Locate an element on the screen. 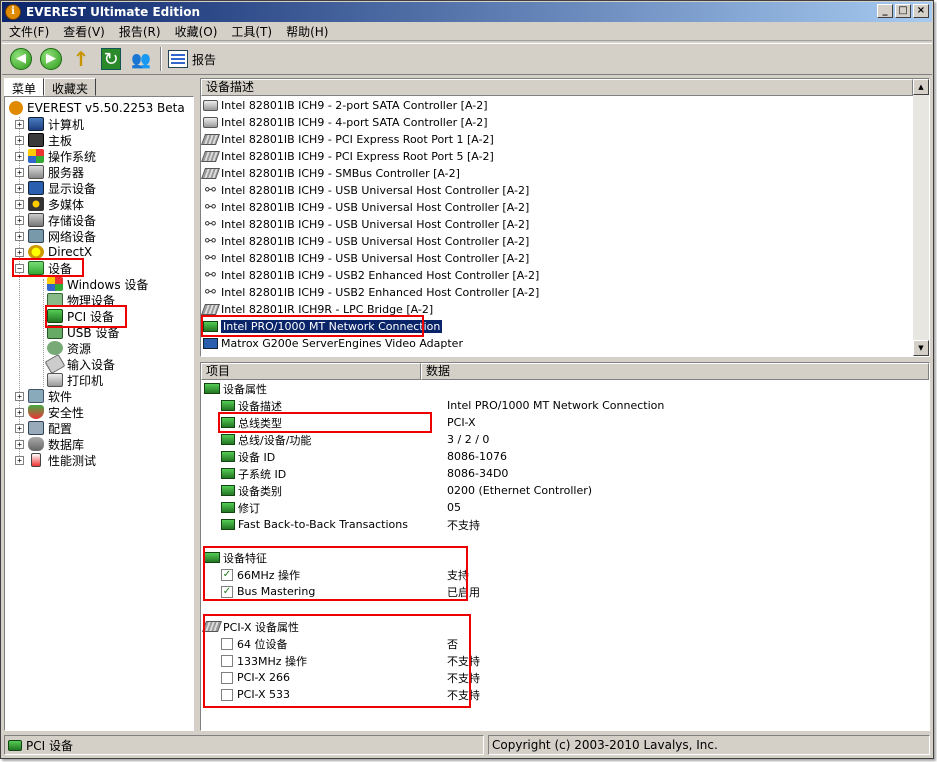 The height and width of the screenshot is (762, 937). group-header-device-properties: 设备属性 is located at coordinates (564, 388).